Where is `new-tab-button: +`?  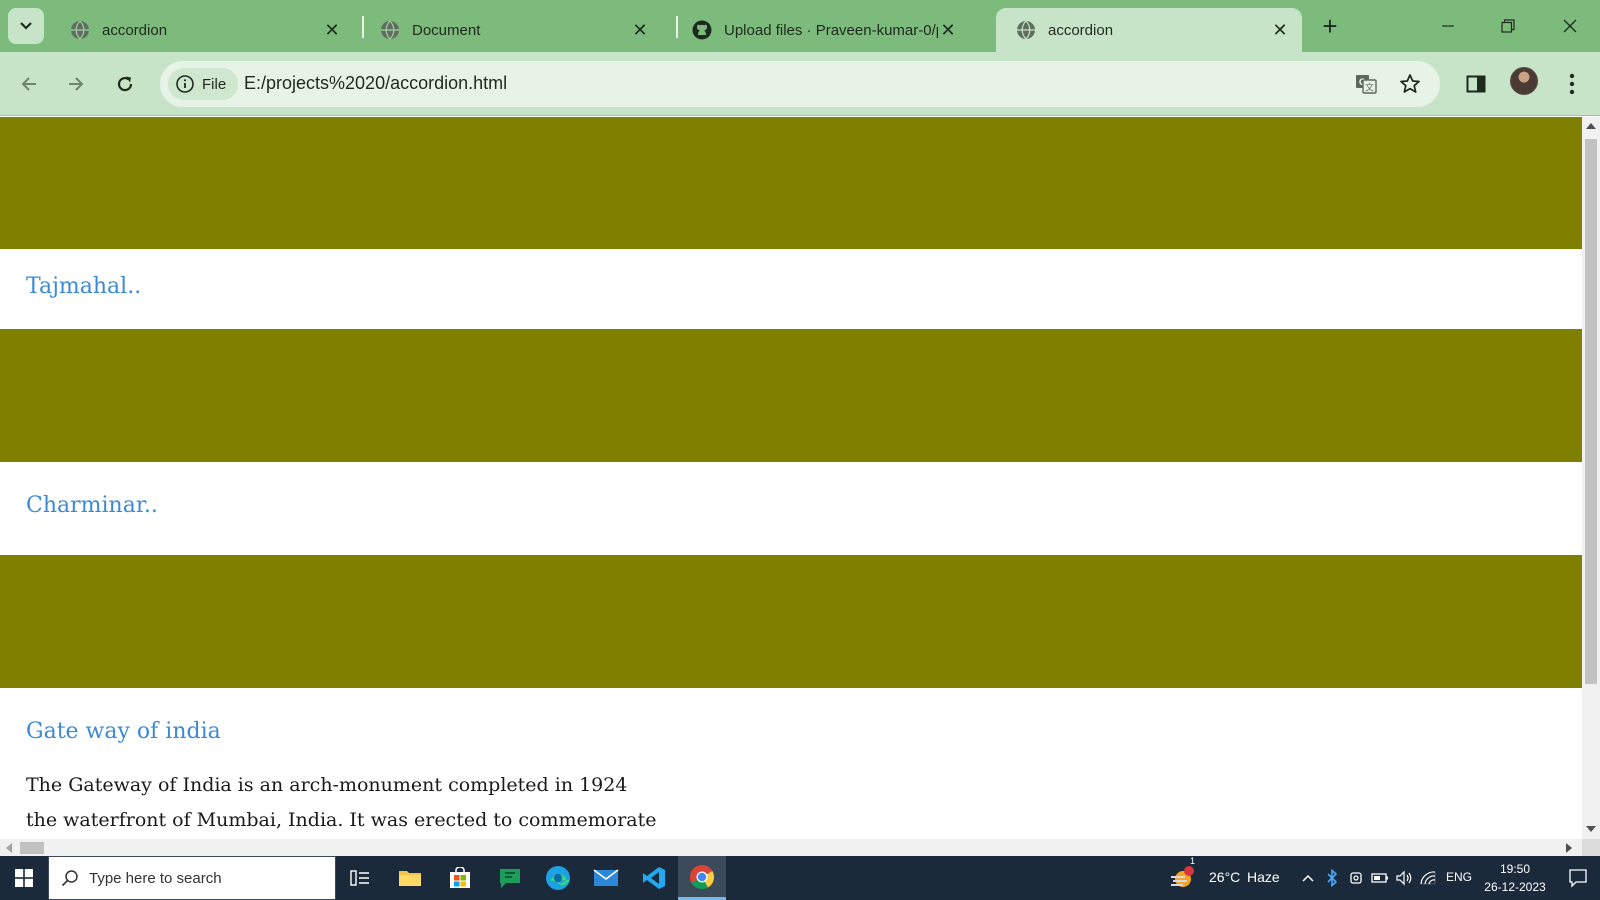 new-tab-button: + is located at coordinates (1330, 26).